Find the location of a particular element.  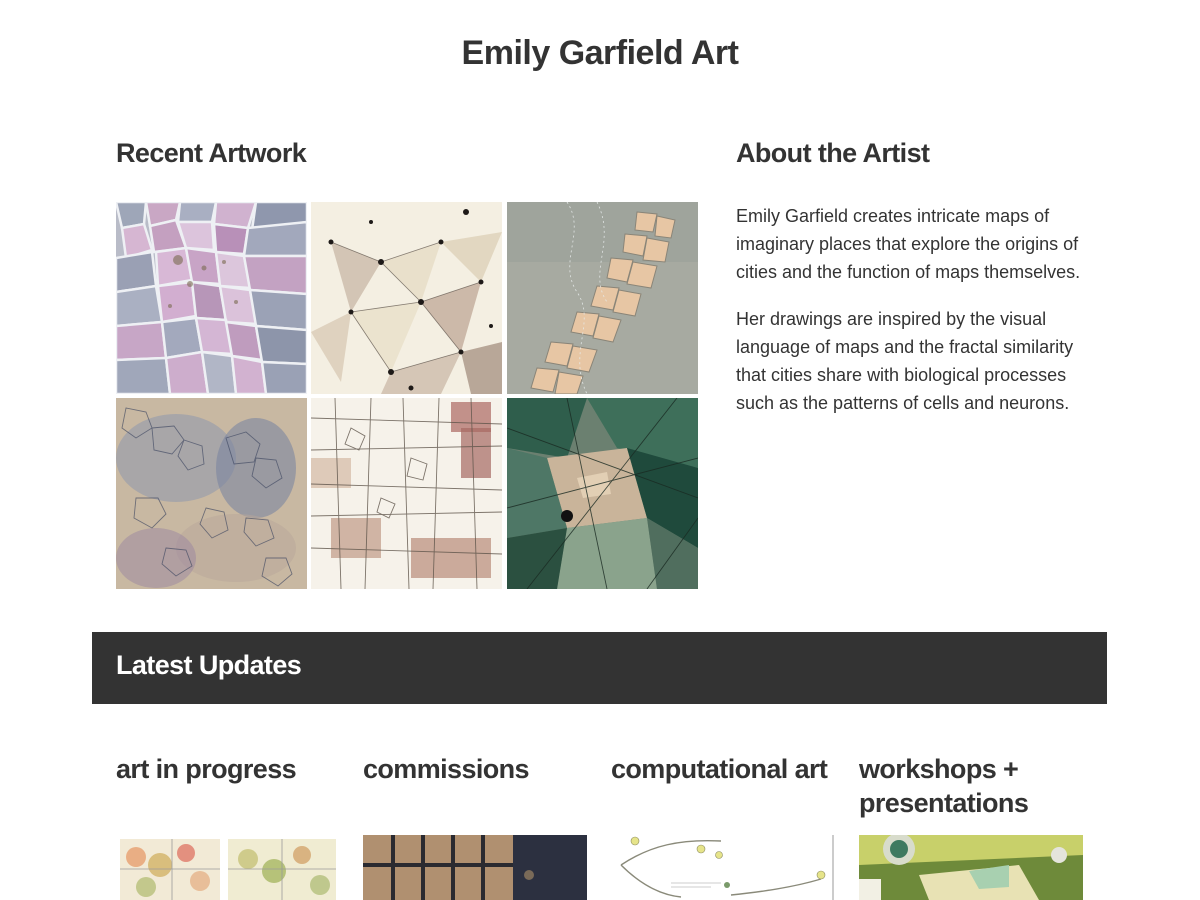

about-artist-heading: About the Artist is located at coordinates (833, 153).